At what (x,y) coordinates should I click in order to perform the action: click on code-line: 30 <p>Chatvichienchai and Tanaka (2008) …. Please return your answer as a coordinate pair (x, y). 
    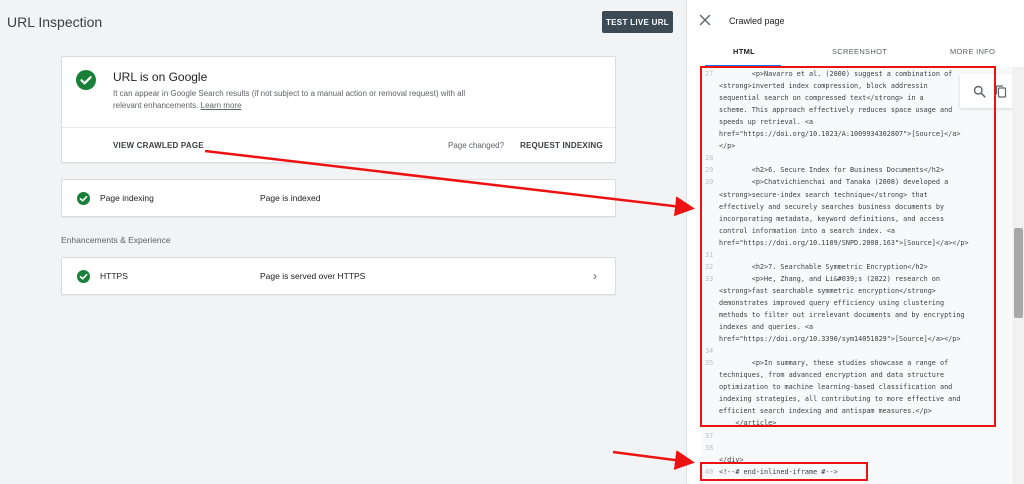
    Looking at the image, I should click on (856, 182).